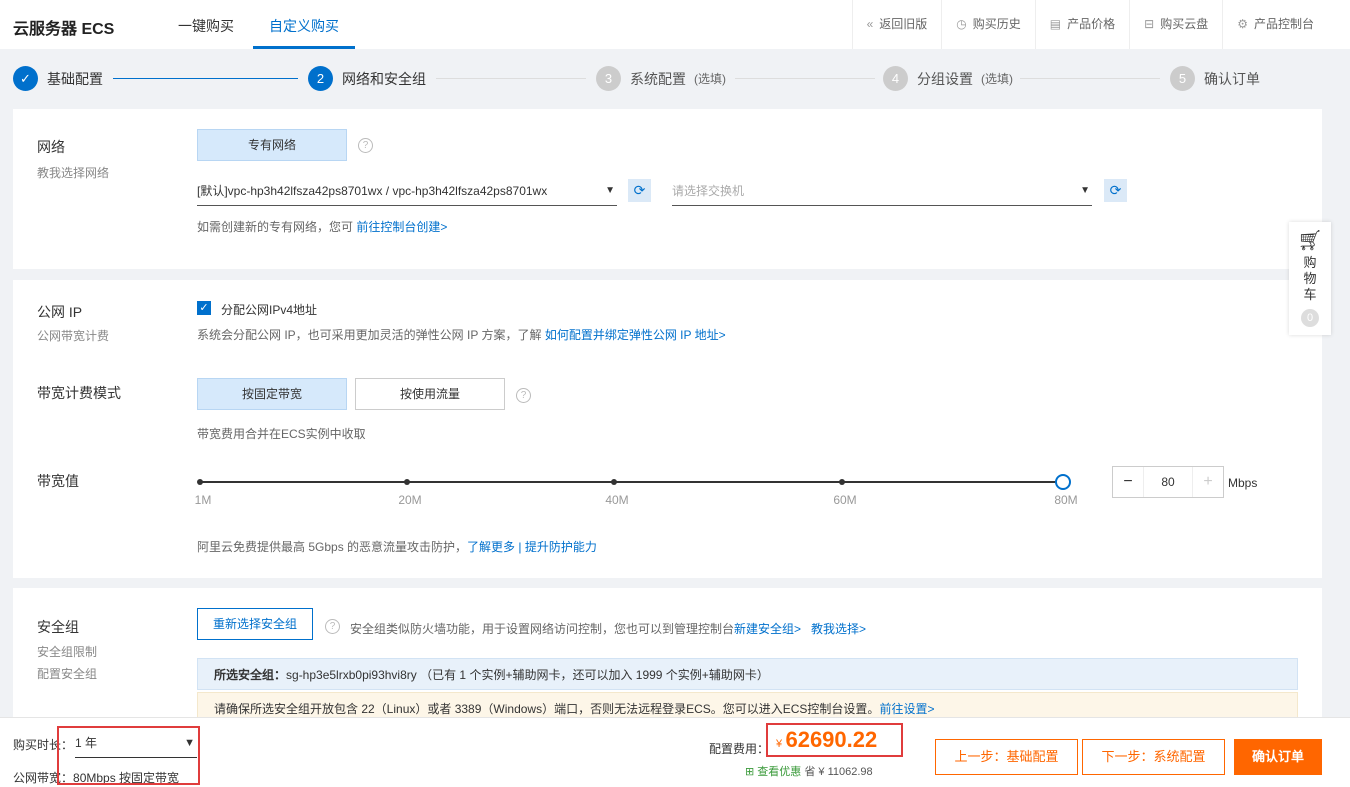 This screenshot has height=787, width=1350. I want to click on bandwidth-slider-track, so click(631, 482).